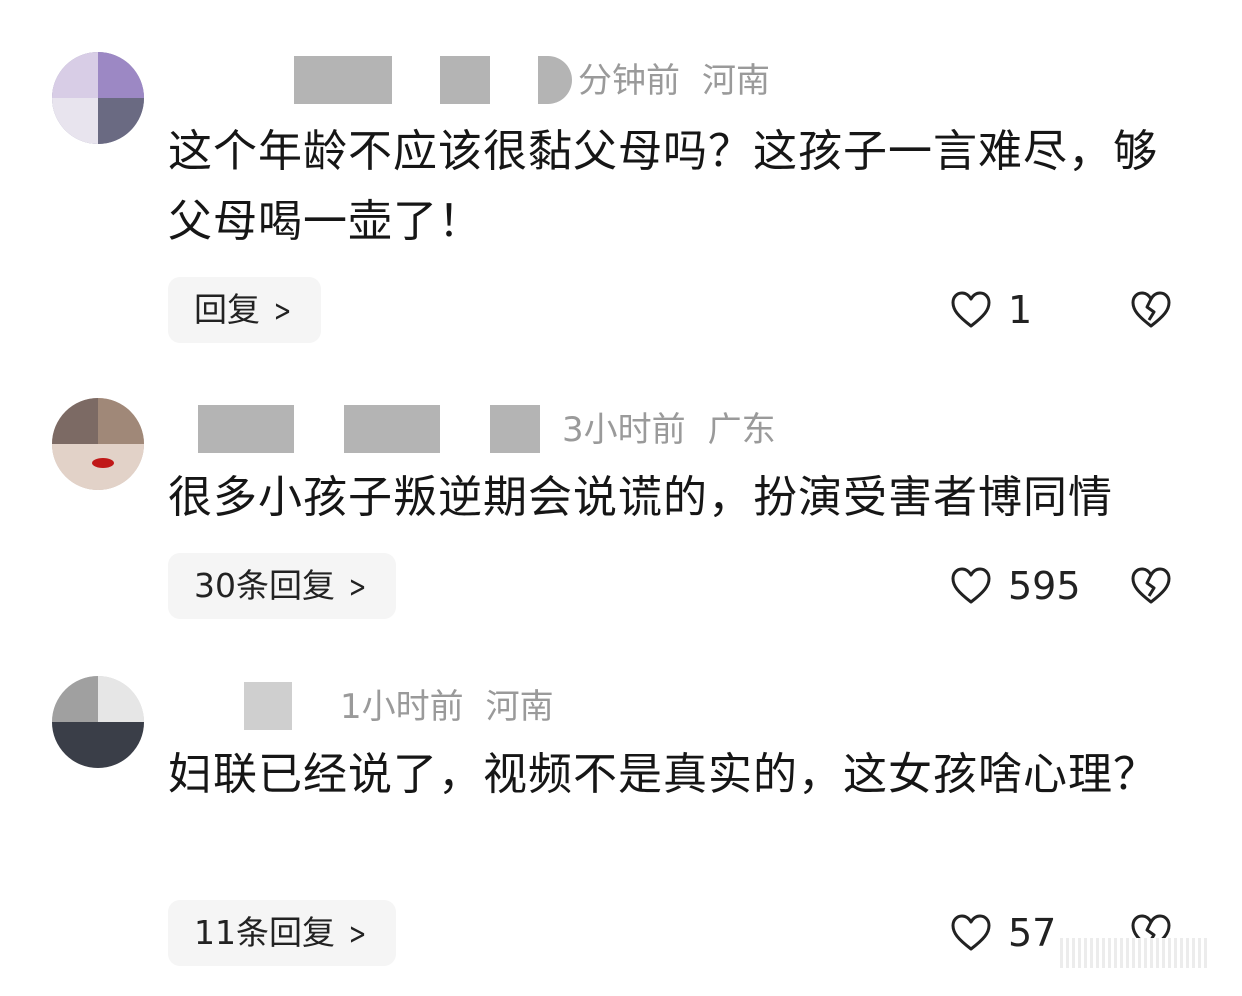 The image size is (1242, 996). I want to click on comment-text: 很多小孩子叛逆期会说谎的，扮演受害者博同情, so click(640, 497).